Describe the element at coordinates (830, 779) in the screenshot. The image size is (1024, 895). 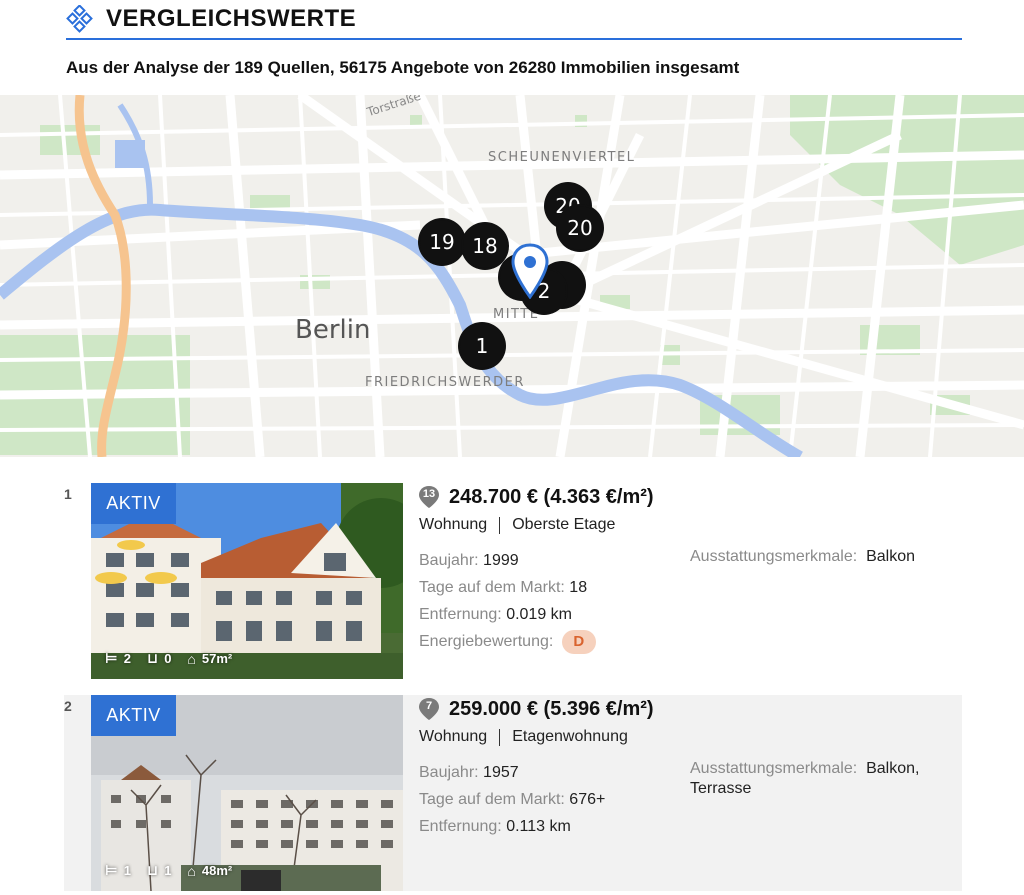
I see `listing-features: Ausstattungsmerkmale: Balkon, Terrasse` at that location.